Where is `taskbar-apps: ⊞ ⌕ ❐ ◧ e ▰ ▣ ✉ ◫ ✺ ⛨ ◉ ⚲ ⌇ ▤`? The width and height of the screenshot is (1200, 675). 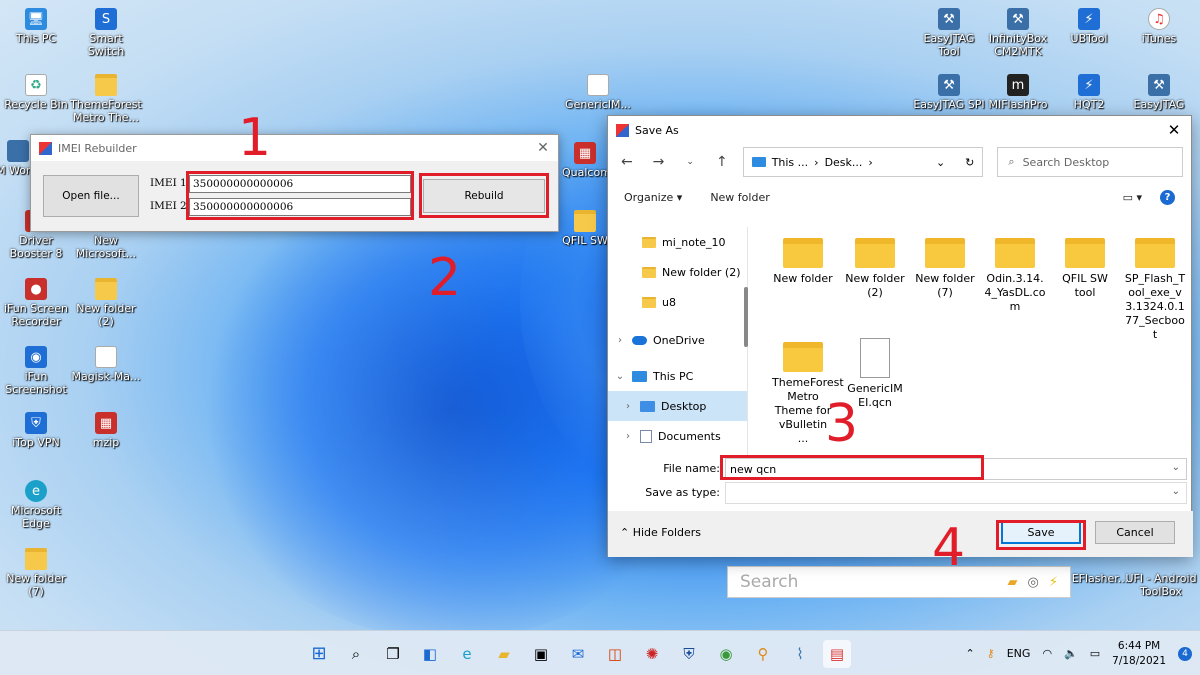
taskbar-apps: ⊞ ⌕ ❐ ◧ e ▰ ▣ ✉ ◫ ✺ ⛨ ◉ ⚲ ⌇ ▤ is located at coordinates (578, 653).